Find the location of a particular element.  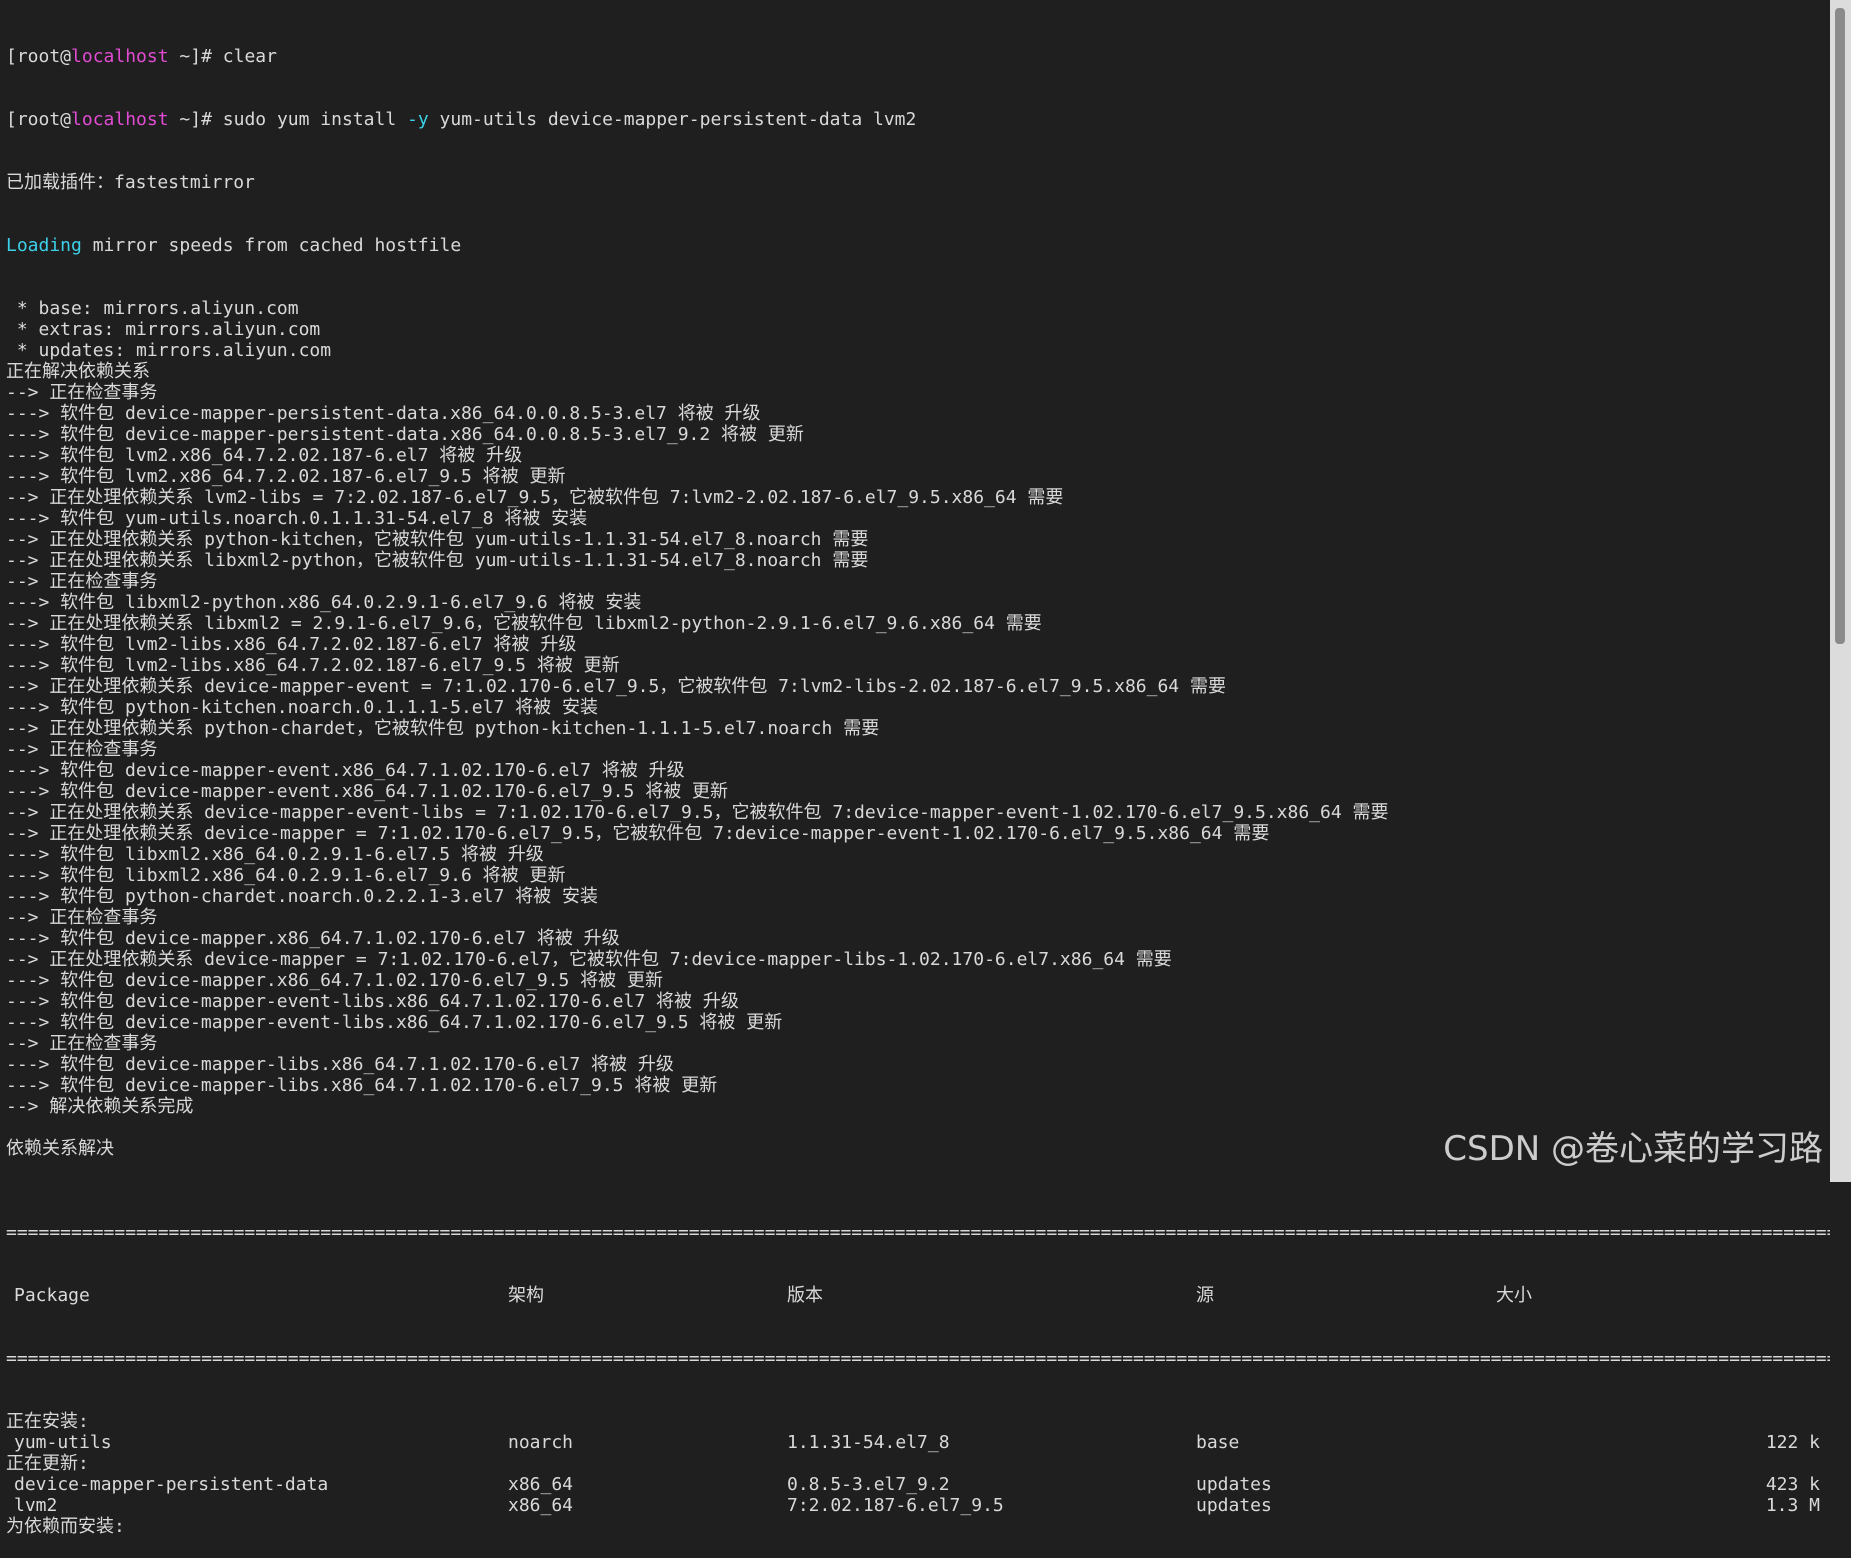

header-arch: 架构 is located at coordinates (526, 1295).